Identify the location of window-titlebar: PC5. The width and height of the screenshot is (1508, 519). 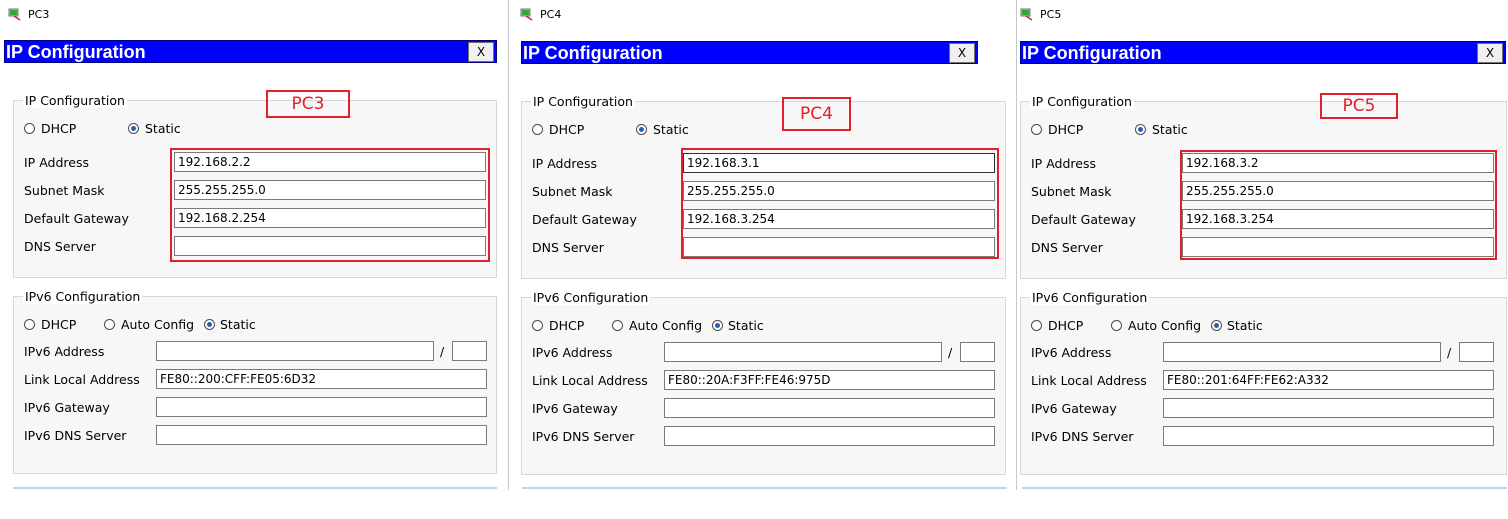
(1040, 14).